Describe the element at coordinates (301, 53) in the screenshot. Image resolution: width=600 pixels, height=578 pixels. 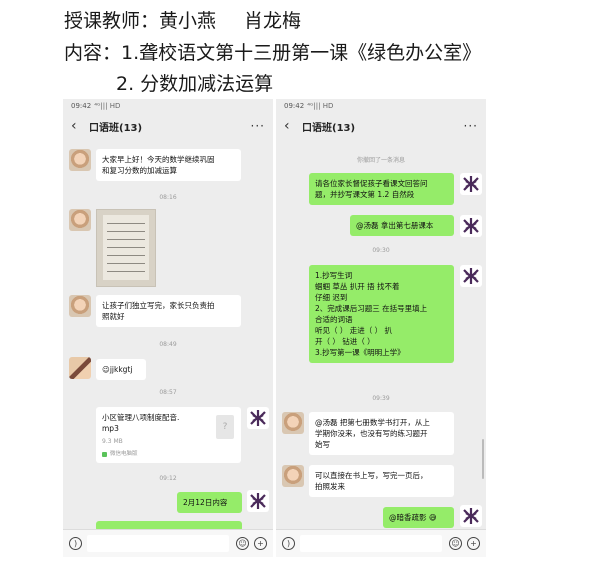
I see `content-item-1: 1.聋校语文第十三册第一课《绿色办公室》` at that location.